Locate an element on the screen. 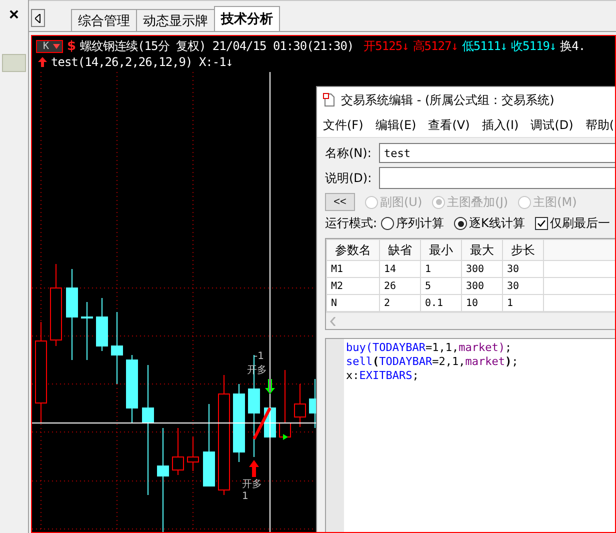  code-line: sell(TODAYBAR=2,1,market); is located at coordinates (432, 362).